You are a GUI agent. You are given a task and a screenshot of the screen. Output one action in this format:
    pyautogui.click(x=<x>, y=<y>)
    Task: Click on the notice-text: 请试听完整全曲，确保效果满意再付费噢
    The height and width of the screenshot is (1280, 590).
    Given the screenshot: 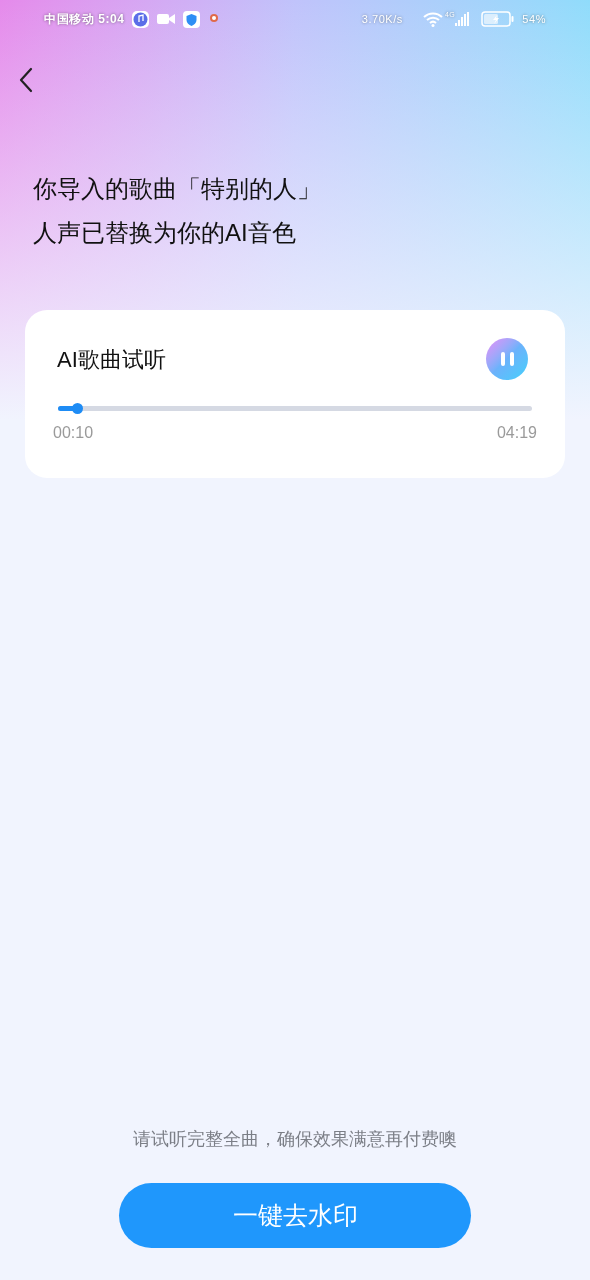 What is the action you would take?
    pyautogui.click(x=295, y=1139)
    